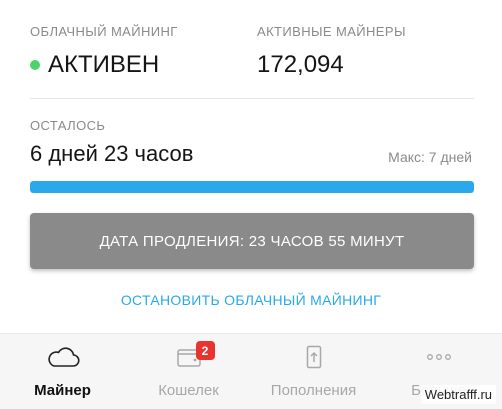 The width and height of the screenshot is (502, 409). Describe the element at coordinates (430, 157) in the screenshot. I see `remaining-max: Макс: 7 дней` at that location.